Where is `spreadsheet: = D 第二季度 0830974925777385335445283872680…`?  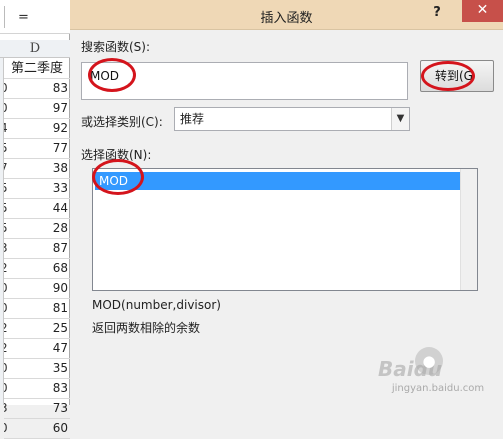
spreadsheet: = D 第二季度 0830974925777385335445283872680… is located at coordinates (35, 219).